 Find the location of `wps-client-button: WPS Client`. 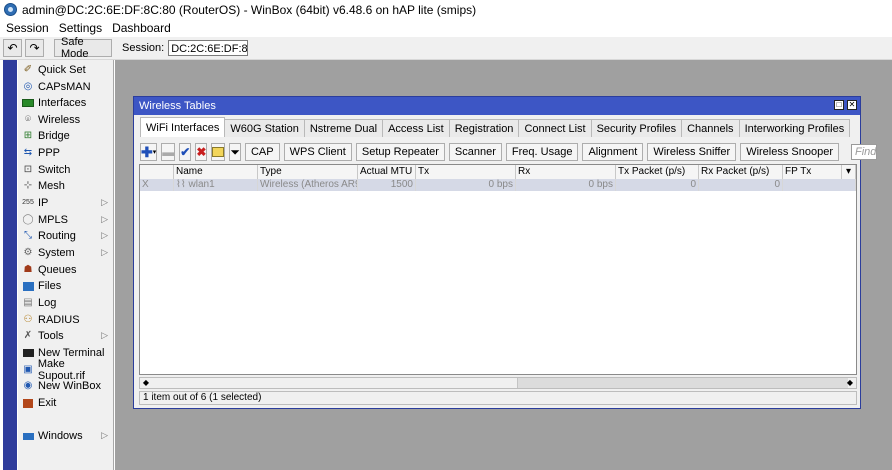

wps-client-button: WPS Client is located at coordinates (317, 152).